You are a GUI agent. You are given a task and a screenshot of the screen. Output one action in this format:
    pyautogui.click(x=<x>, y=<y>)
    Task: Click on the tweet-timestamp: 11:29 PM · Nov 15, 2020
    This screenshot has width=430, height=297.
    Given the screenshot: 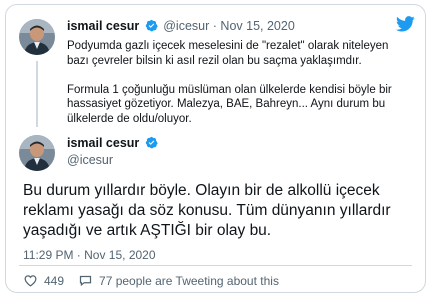 What is the action you would take?
    pyautogui.click(x=89, y=255)
    